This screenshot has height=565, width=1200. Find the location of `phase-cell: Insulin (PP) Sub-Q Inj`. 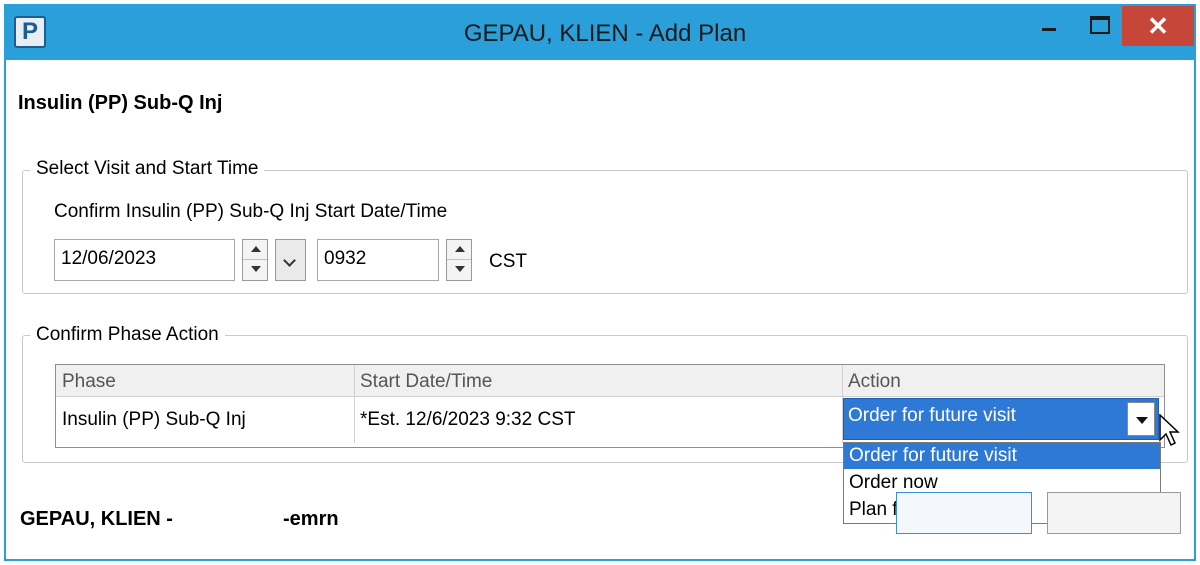

phase-cell: Insulin (PP) Sub-Q Inj is located at coordinates (154, 419).